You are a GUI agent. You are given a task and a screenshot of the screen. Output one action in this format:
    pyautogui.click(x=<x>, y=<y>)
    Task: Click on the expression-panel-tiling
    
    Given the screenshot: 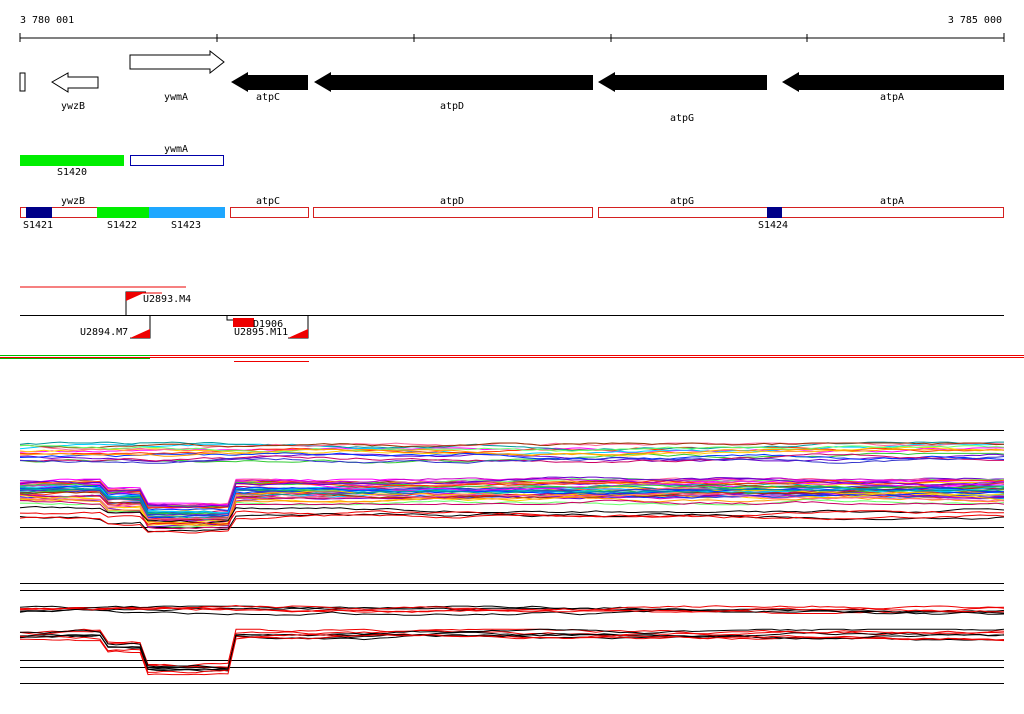 What is the action you would take?
    pyautogui.click(x=512, y=633)
    